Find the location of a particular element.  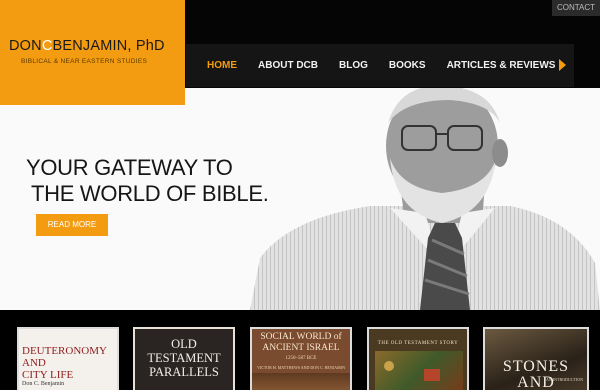

book-title-line: ANCIENT ISRAEL is located at coordinates (301, 348).